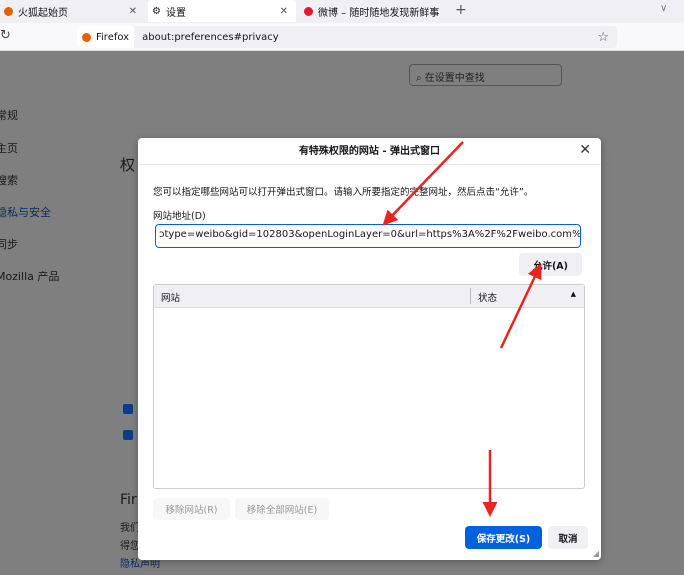 This screenshot has height=575, width=684. What do you see at coordinates (423, 183) in the screenshot?
I see `arrow-to-input` at bounding box center [423, 183].